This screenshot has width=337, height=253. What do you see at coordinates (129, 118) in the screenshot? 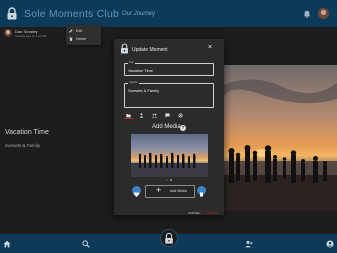
I see `active-tab-indicator` at bounding box center [129, 118].